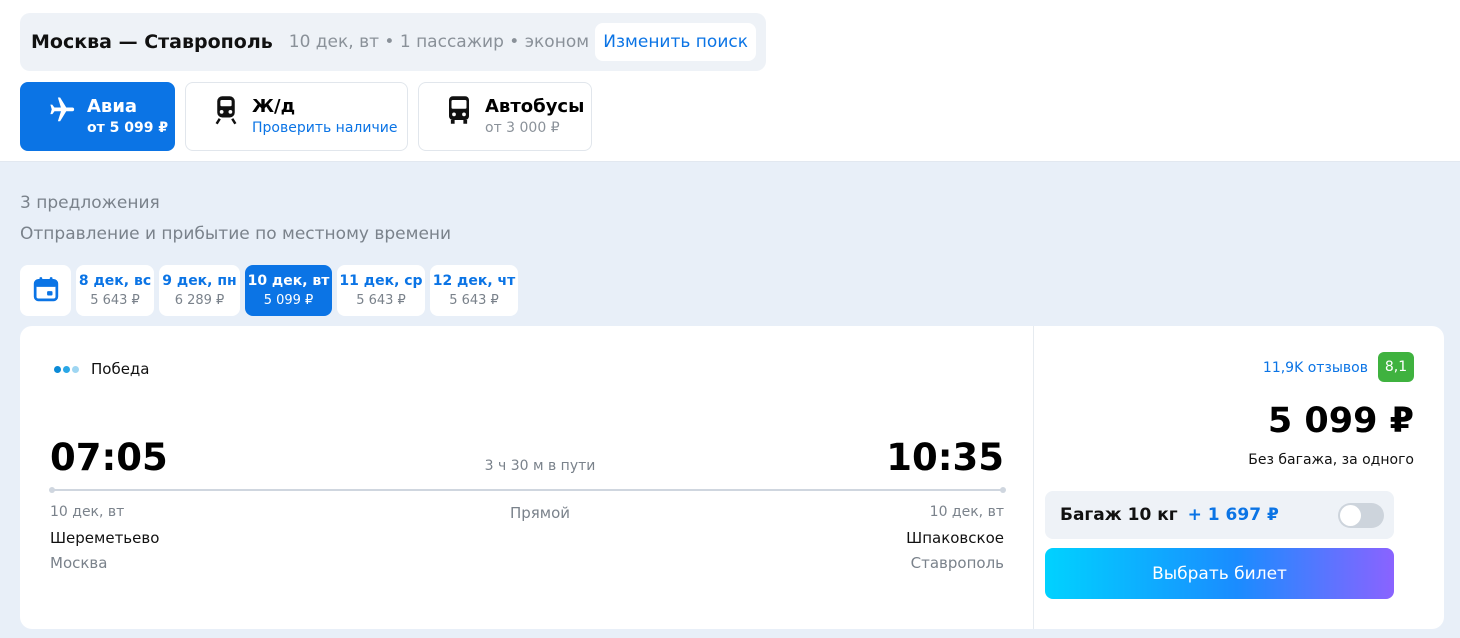 The height and width of the screenshot is (638, 1460). Describe the element at coordinates (67, 369) in the screenshot. I see `airline-logo-icon` at that location.